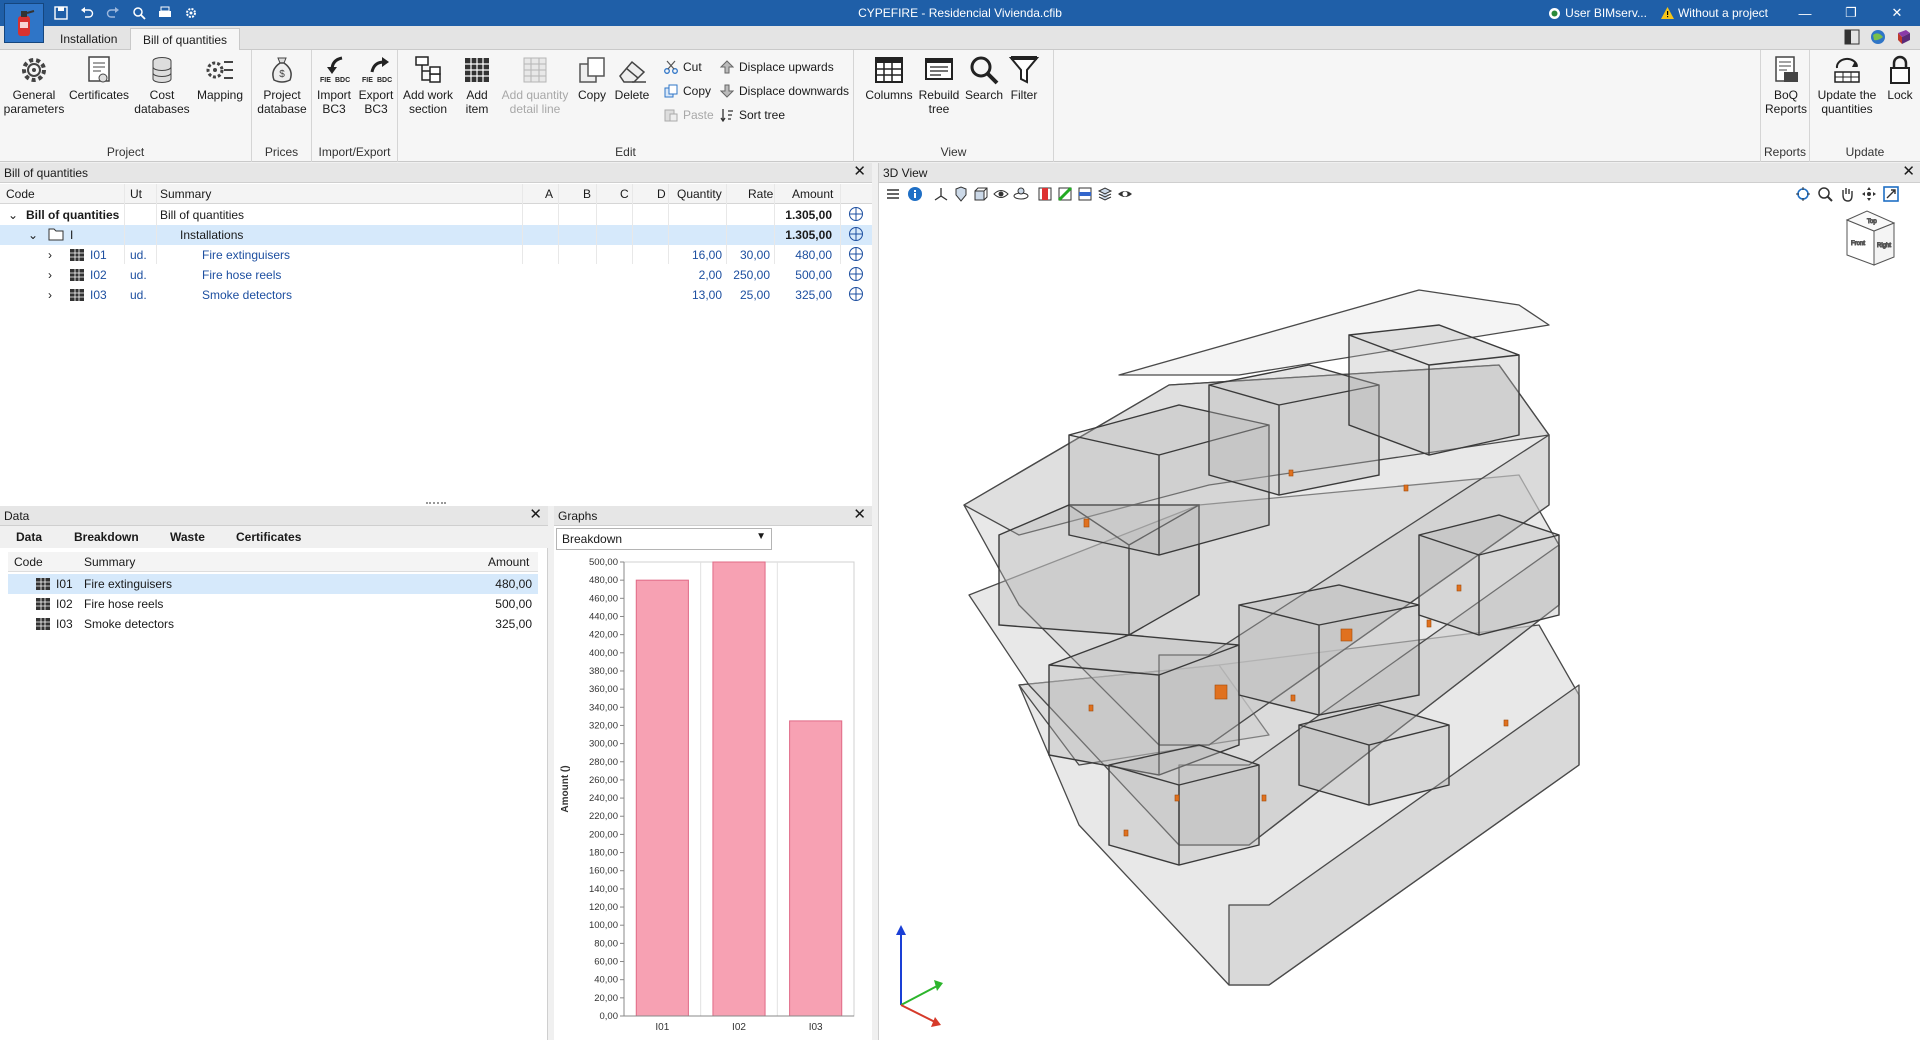 The image size is (1920, 1040). What do you see at coordinates (894, 194) in the screenshot?
I see `layers-icon` at bounding box center [894, 194].